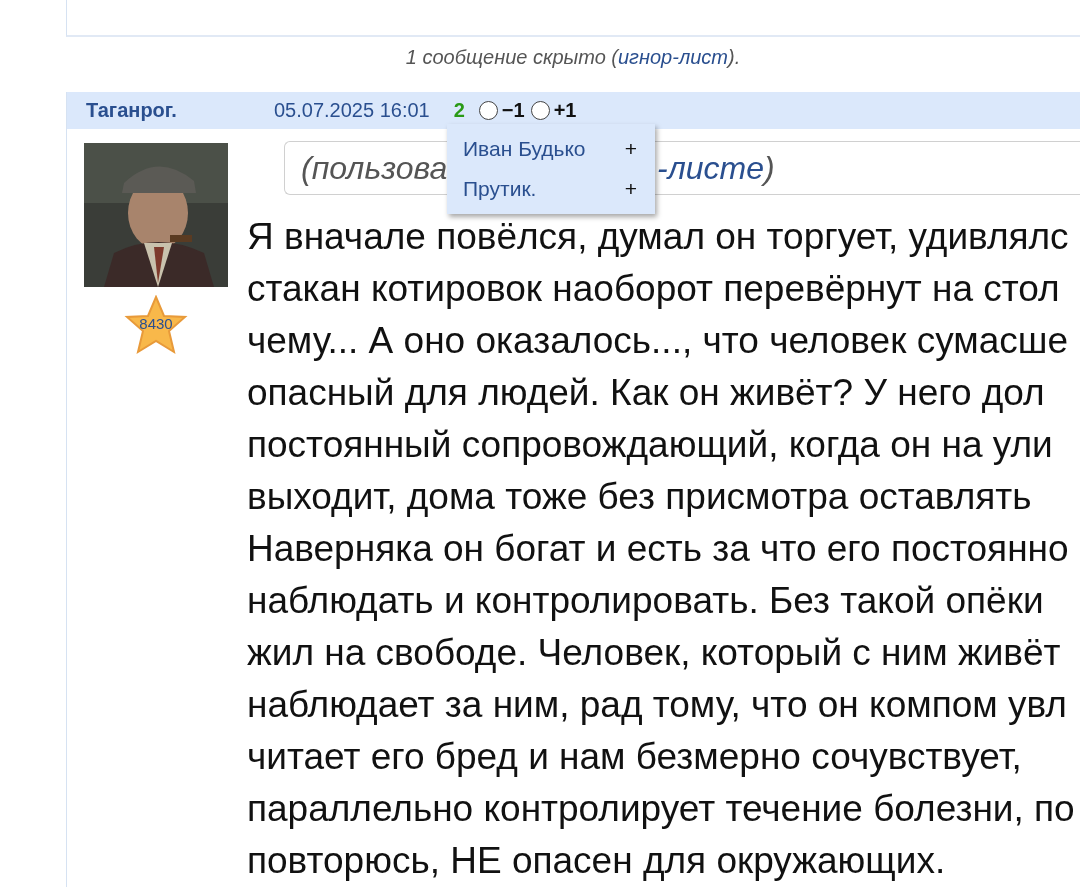 The height and width of the screenshot is (888, 1080). What do you see at coordinates (459, 110) in the screenshot?
I see `vote-score: 2` at bounding box center [459, 110].